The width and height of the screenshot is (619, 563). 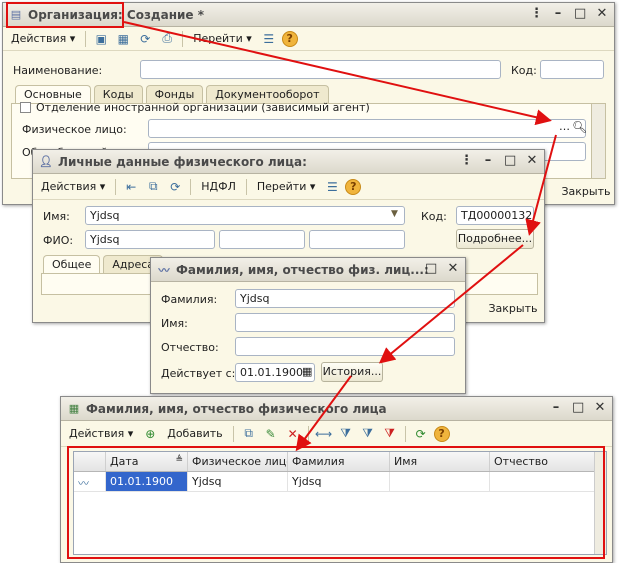 I want to click on add-button: Добавить, so click(x=194, y=433).